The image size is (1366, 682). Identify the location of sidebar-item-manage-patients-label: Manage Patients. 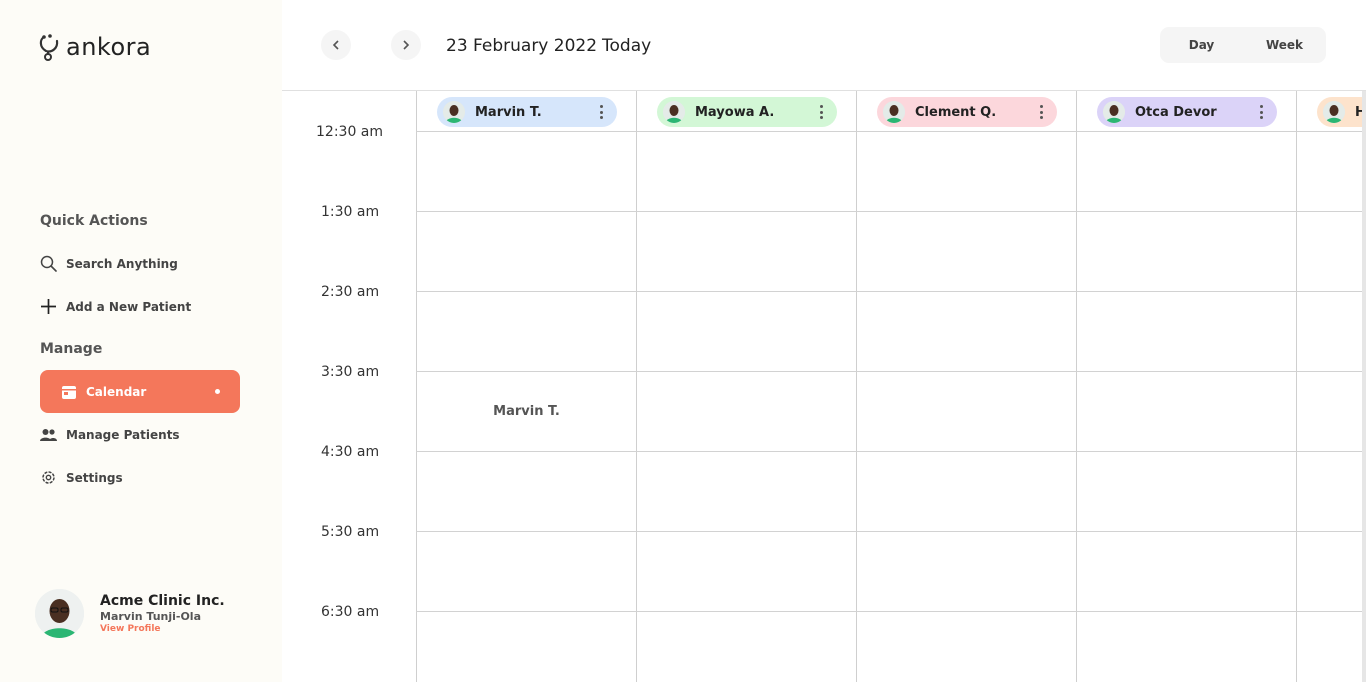
(123, 434).